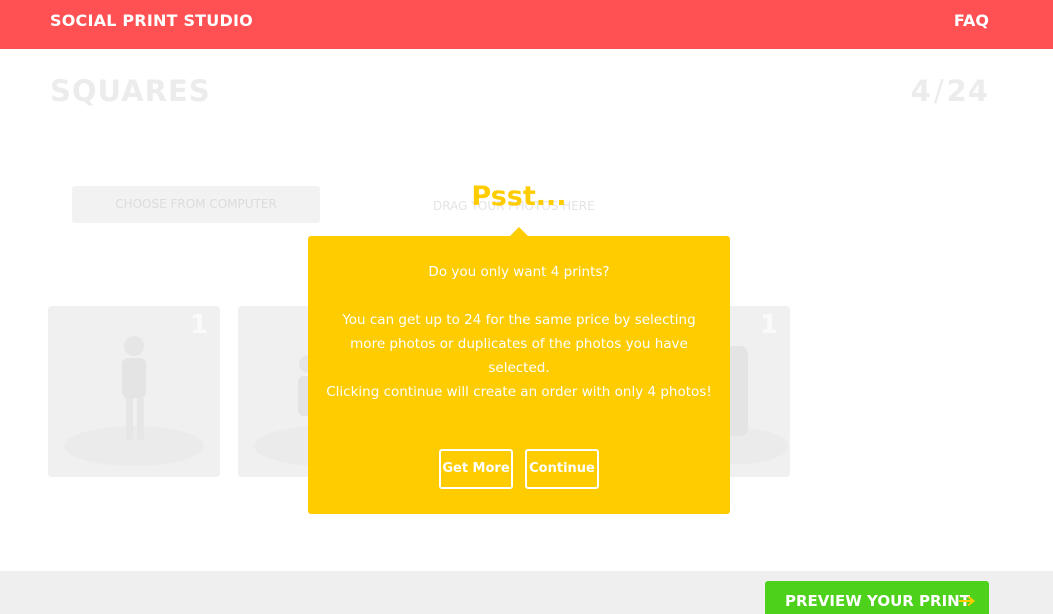 The width and height of the screenshot is (1053, 614). What do you see at coordinates (921, 91) in the screenshot?
I see `selected-count: 4` at bounding box center [921, 91].